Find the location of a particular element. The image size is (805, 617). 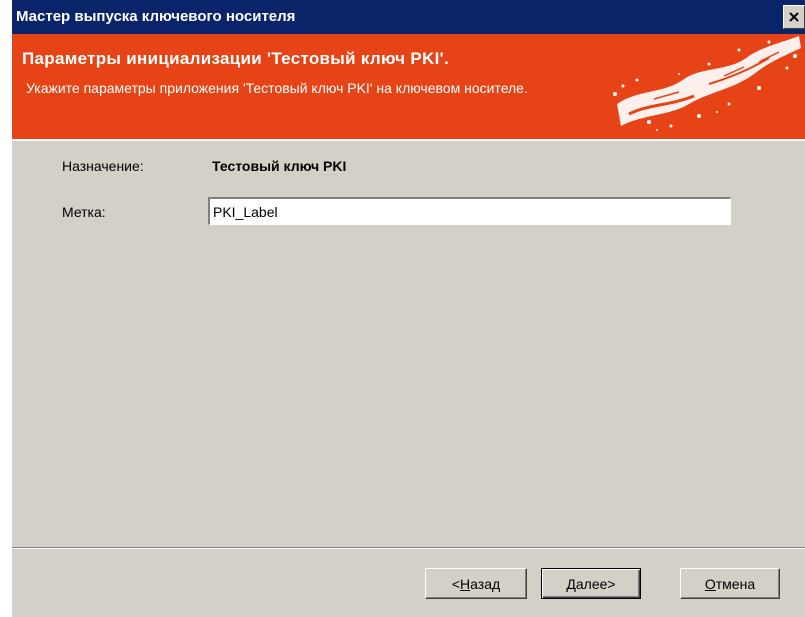

window-title: Мастер выпуска ключевого носителя is located at coordinates (156, 16).